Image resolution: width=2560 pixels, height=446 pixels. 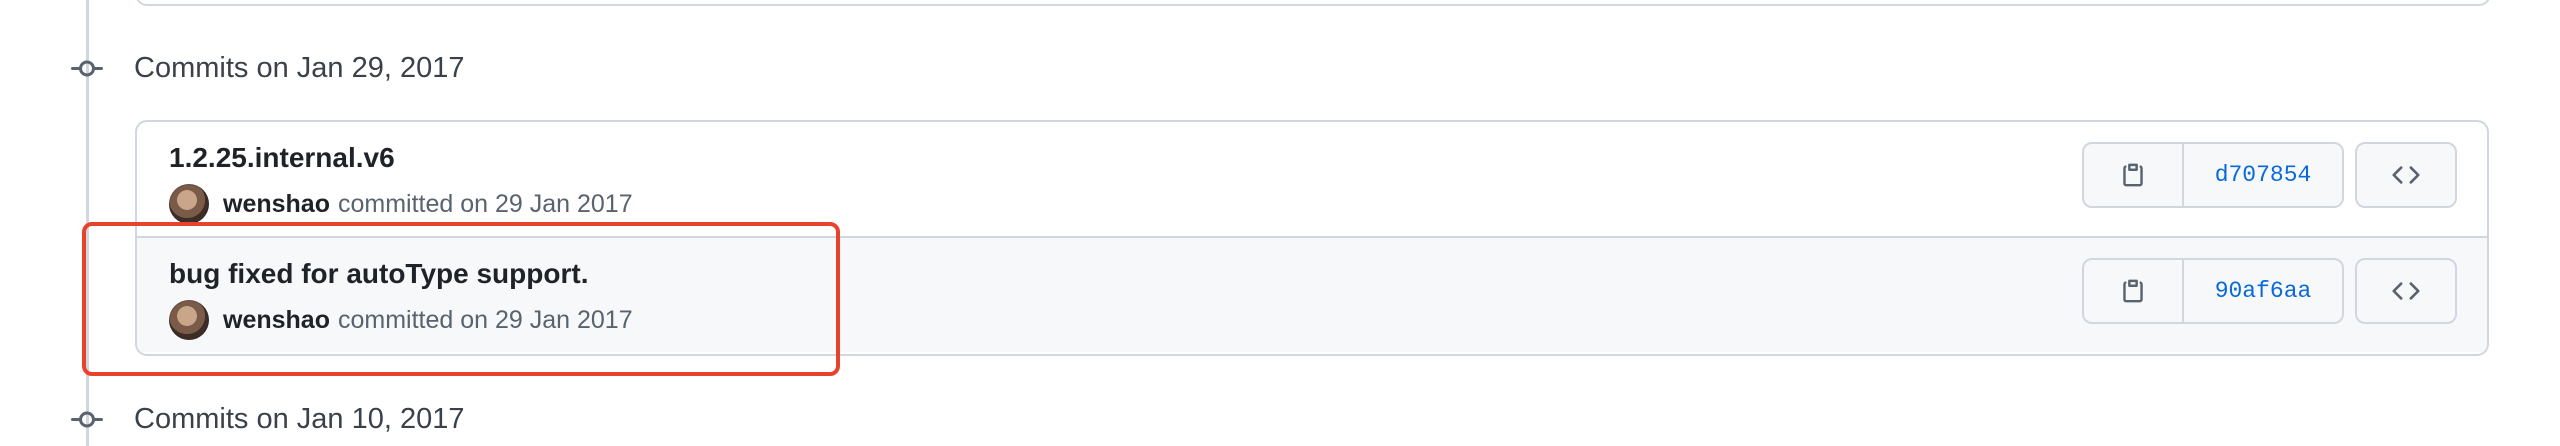 What do you see at coordinates (2263, 291) in the screenshot?
I see `commit-sha-link: 90af6aa` at bounding box center [2263, 291].